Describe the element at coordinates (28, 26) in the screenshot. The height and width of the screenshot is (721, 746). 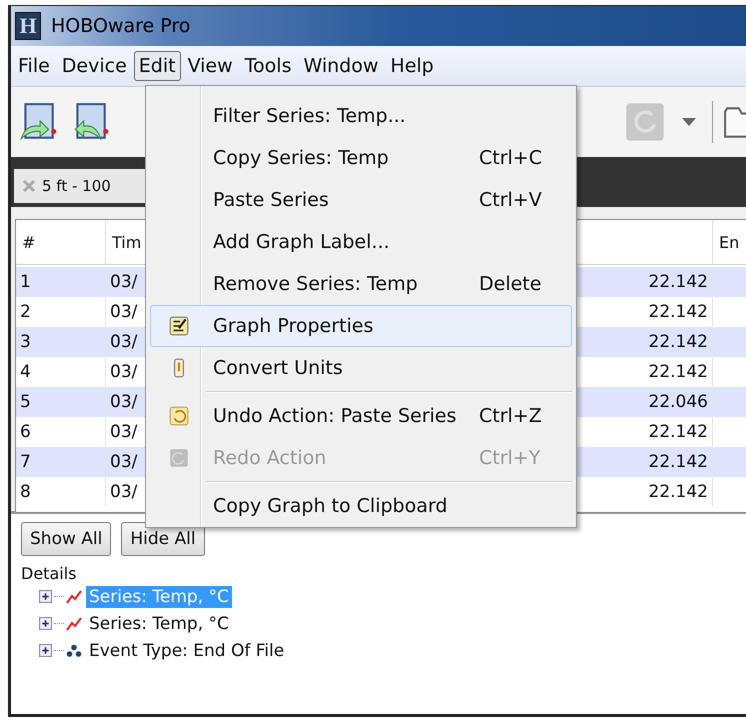
I see `app-logo: H` at that location.